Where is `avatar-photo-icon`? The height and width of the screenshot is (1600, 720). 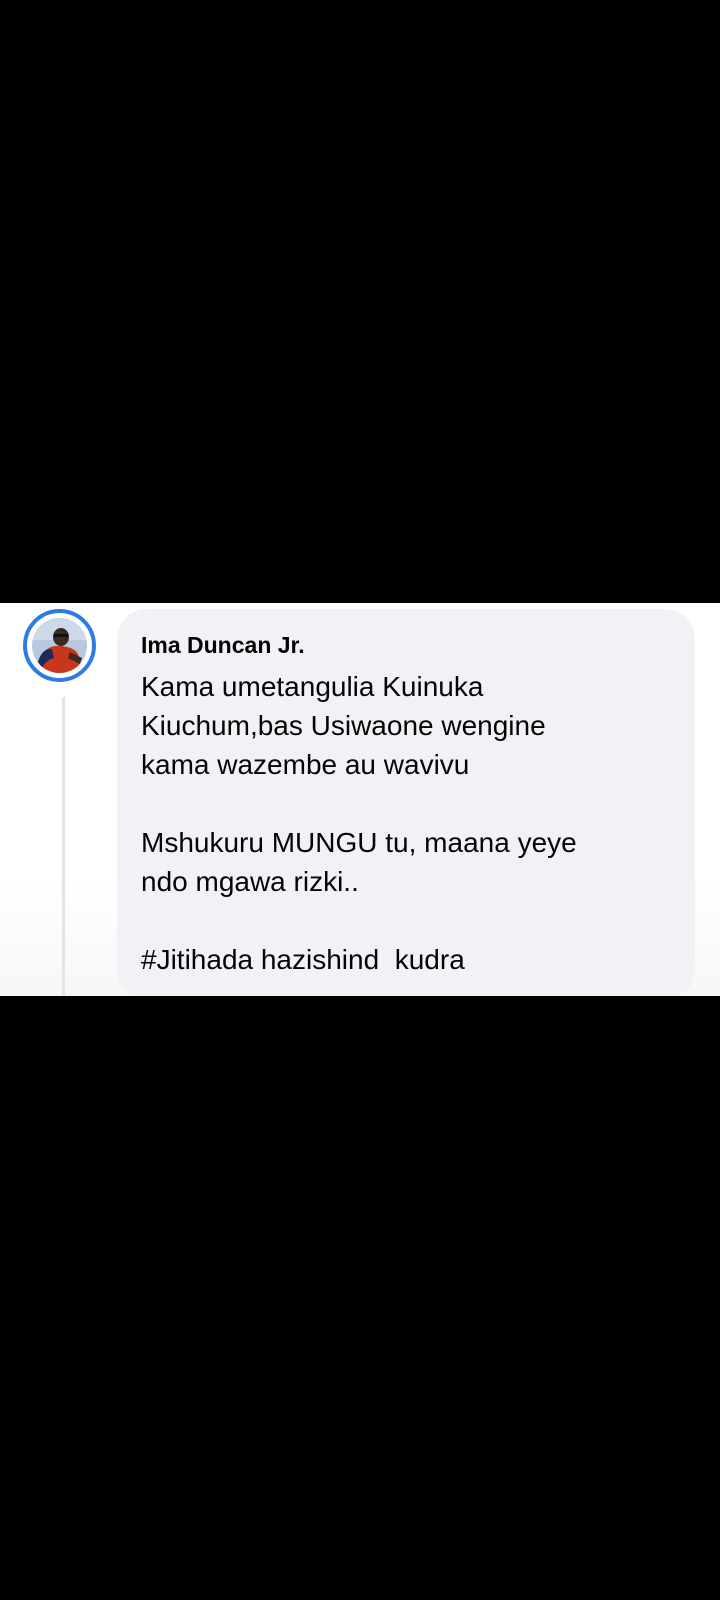 avatar-photo-icon is located at coordinates (59, 645).